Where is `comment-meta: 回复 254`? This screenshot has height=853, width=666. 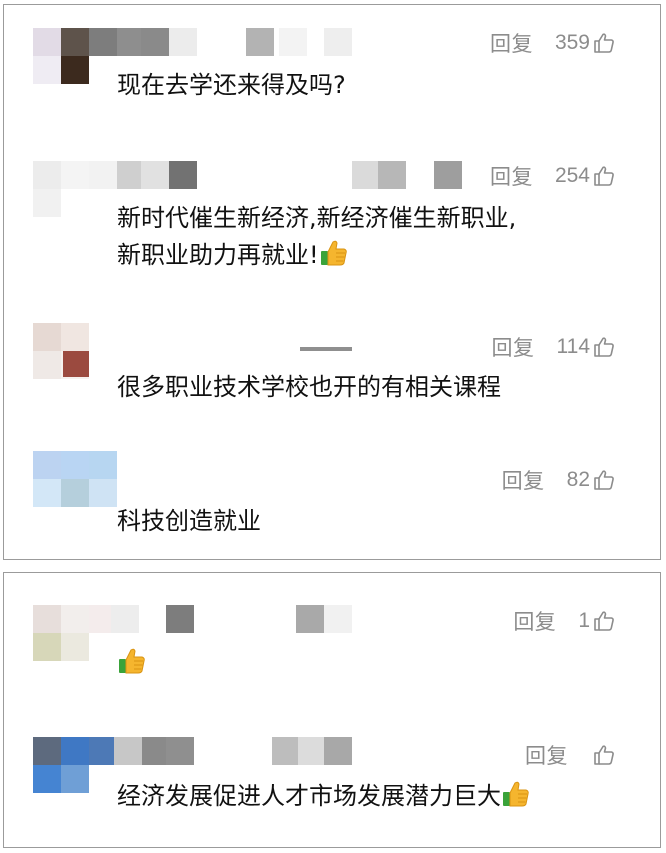
comment-meta: 回复 254 is located at coordinates (553, 176).